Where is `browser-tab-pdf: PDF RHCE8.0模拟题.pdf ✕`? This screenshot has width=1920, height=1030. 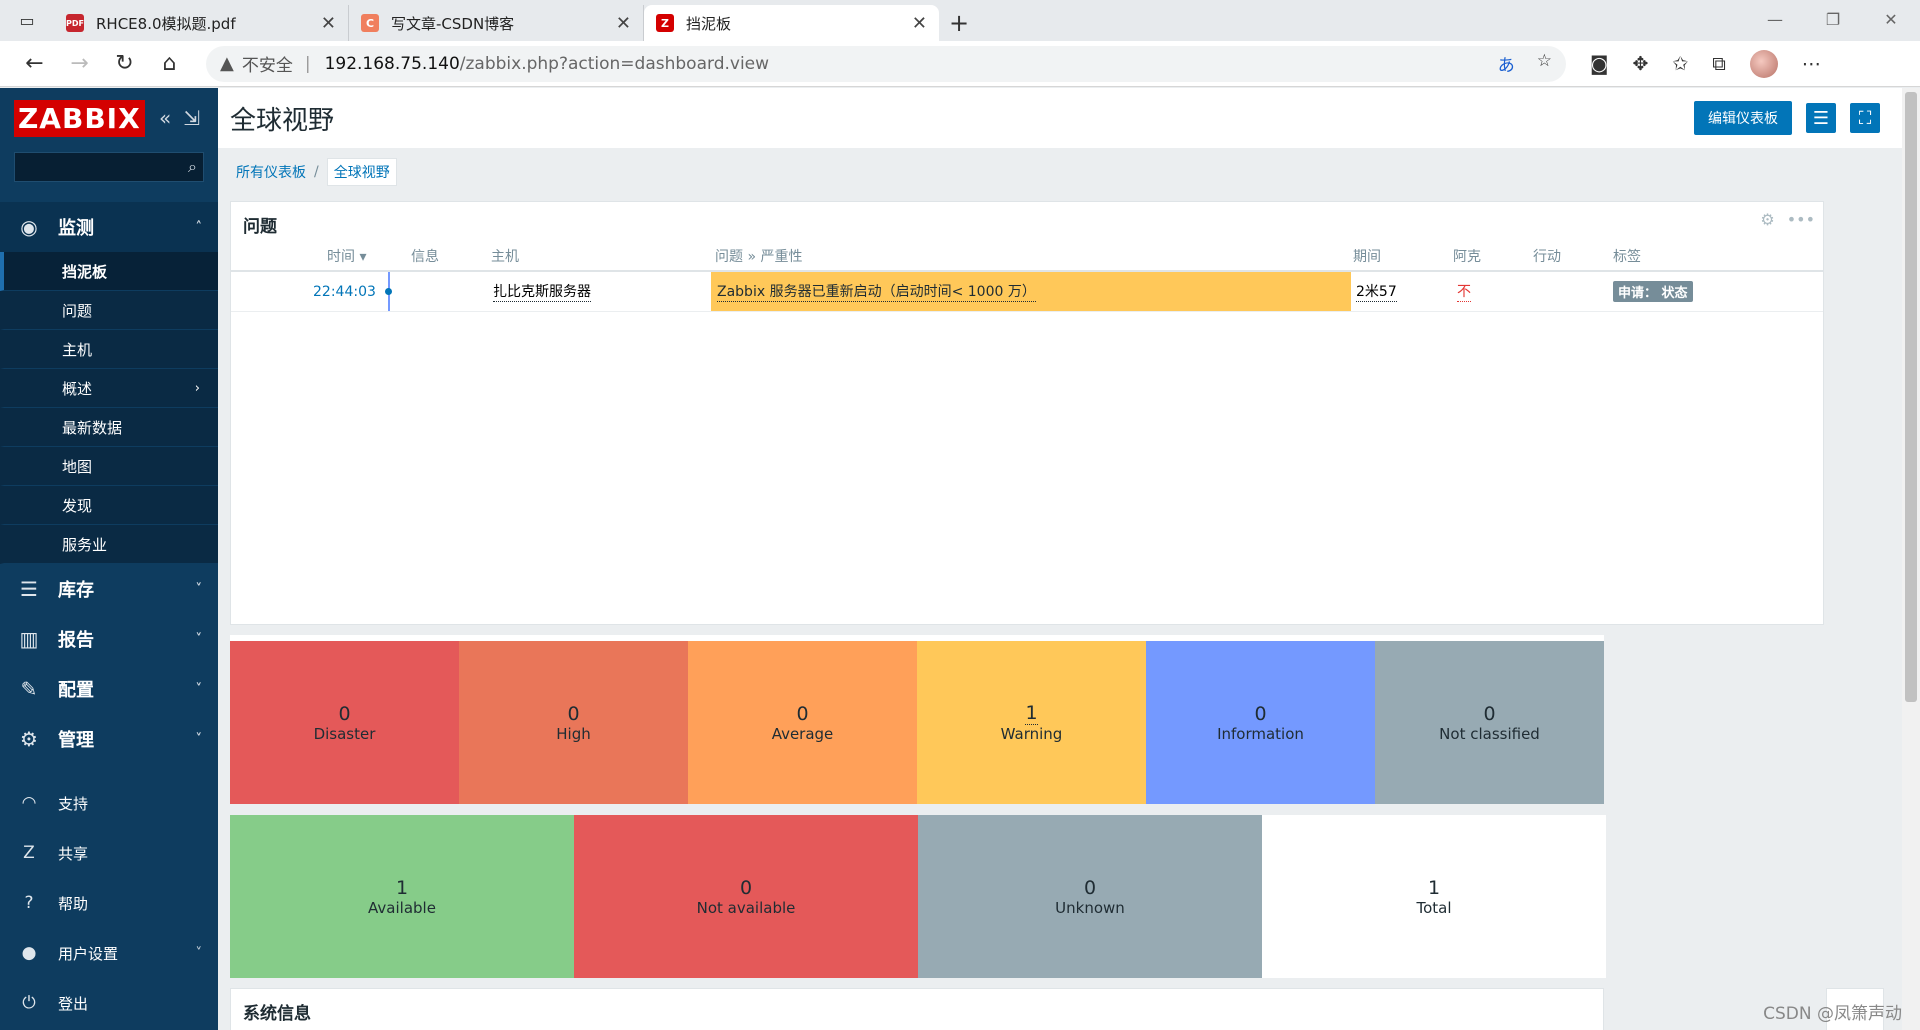 browser-tab-pdf: PDF RHCE8.0模拟题.pdf ✕ is located at coordinates (201, 23).